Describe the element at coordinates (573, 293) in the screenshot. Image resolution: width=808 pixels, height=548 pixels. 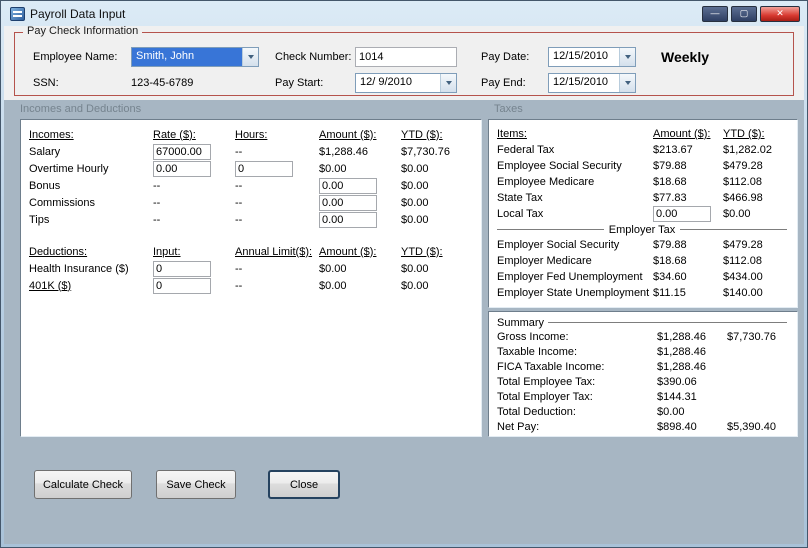
I see `tax-label: Employer State Unemployment` at that location.